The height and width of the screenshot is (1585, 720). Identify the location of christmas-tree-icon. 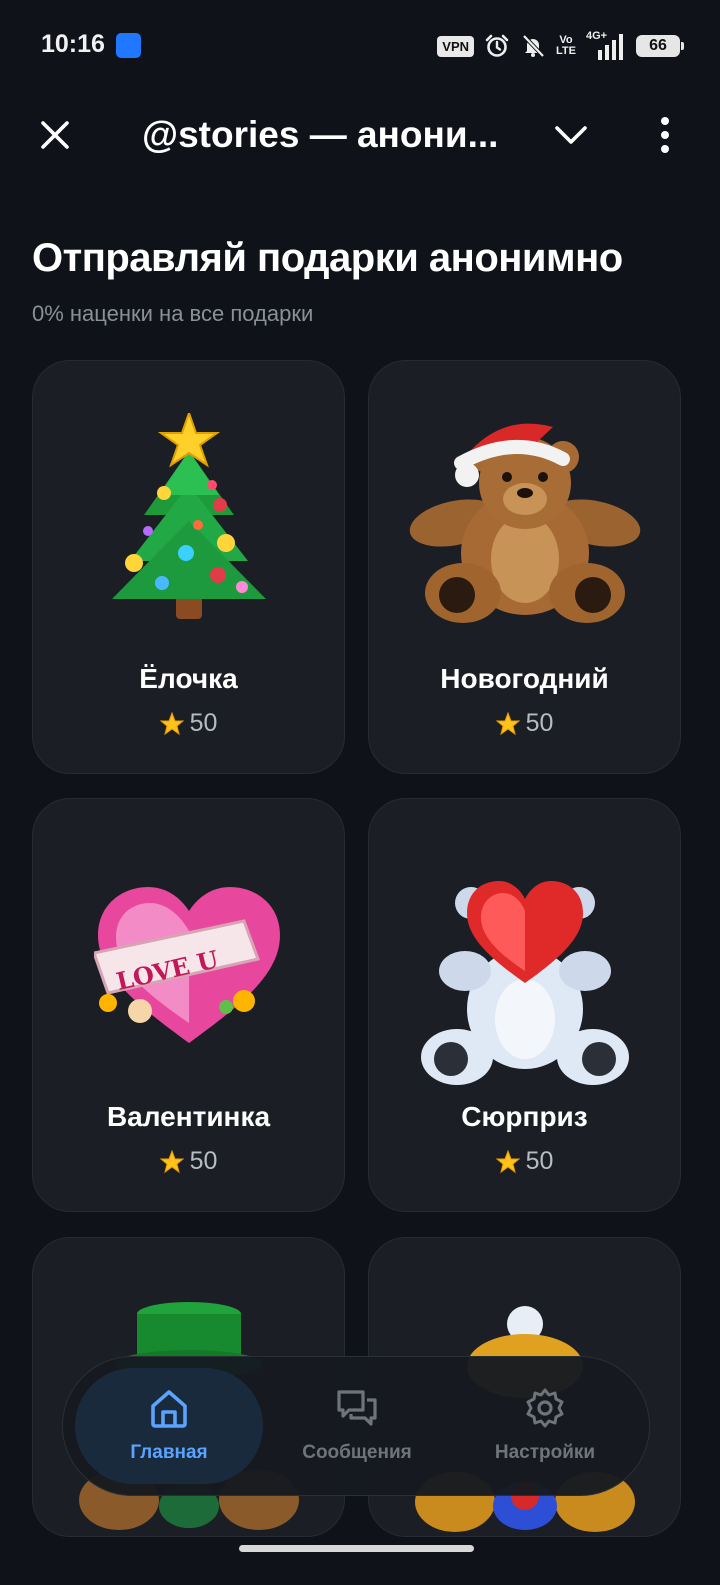
(188, 516).